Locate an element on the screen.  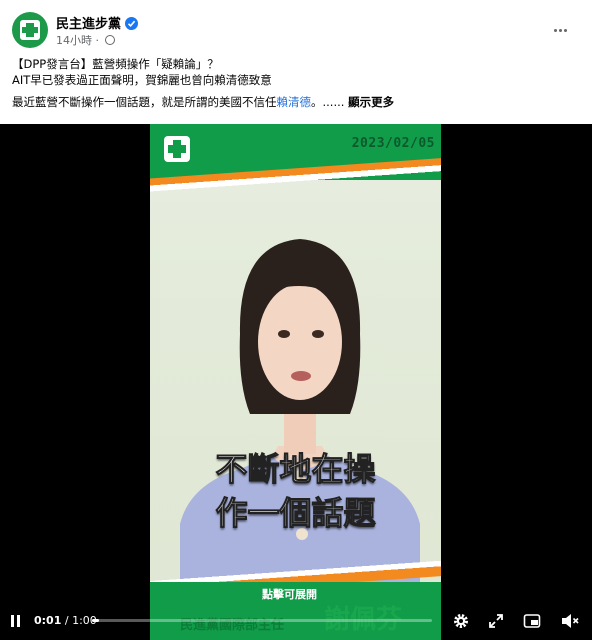
video-caption: 不斷地在操 作一個話題 is located at coordinates (295, 491).